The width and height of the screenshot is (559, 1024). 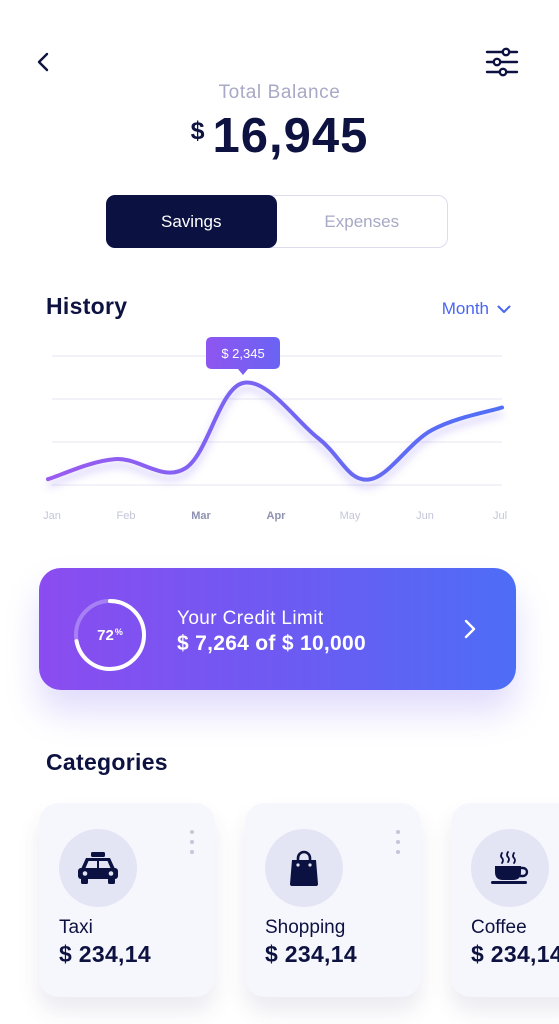 I want to click on x-tick-label: Apr, so click(x=277, y=516).